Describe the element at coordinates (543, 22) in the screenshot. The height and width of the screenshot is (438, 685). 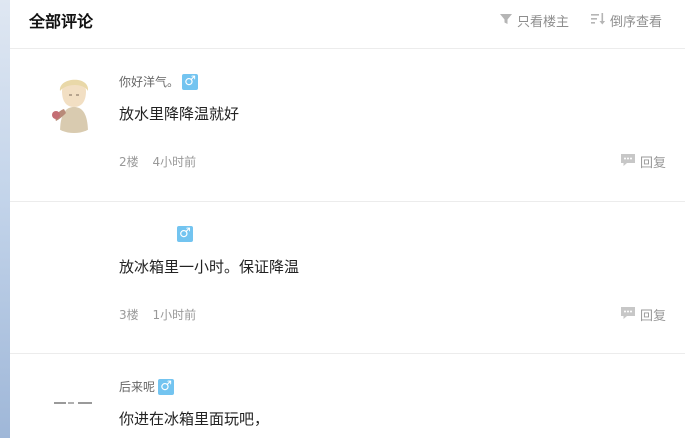
I see `only-op-label: 只看楼主` at that location.